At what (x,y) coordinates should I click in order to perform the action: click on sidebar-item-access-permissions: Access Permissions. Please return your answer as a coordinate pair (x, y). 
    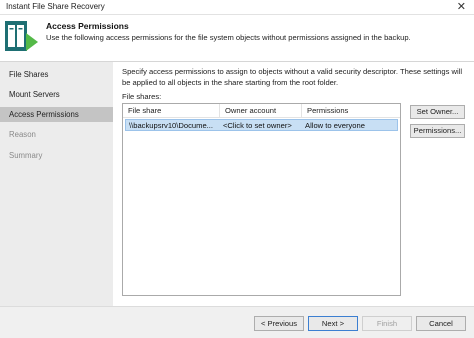
    Looking at the image, I should click on (56, 114).